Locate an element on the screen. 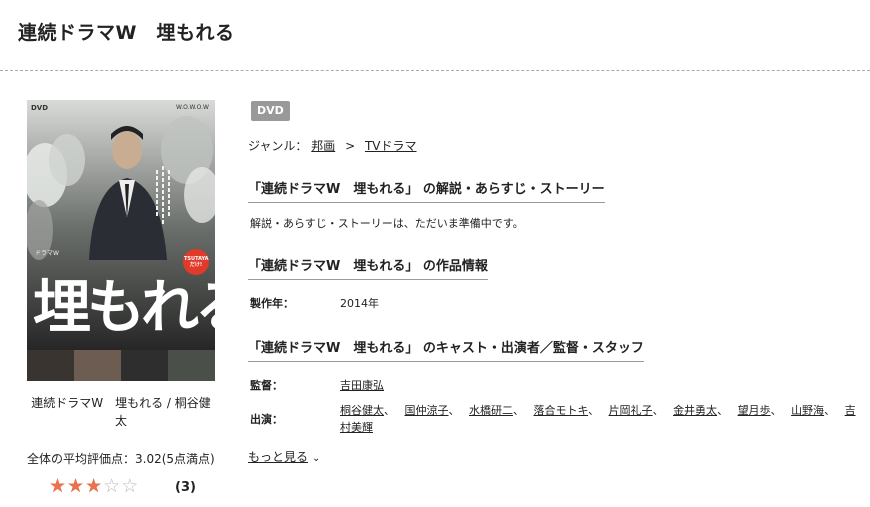 The height and width of the screenshot is (507, 870). genre-breadcrumb: ジャンル： 邦画 > TVドラマ is located at coordinates (332, 145).